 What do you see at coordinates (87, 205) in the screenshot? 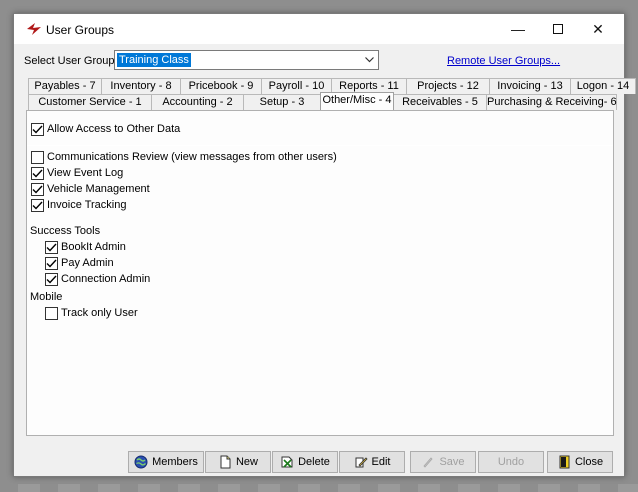
I see `invoice-tracking-label: Invoice Tracking` at bounding box center [87, 205].